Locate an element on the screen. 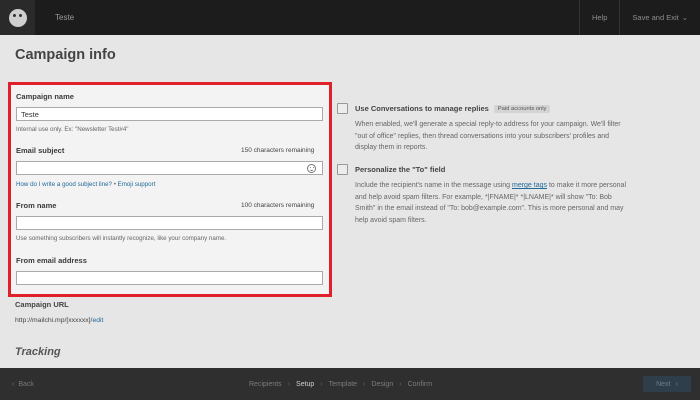 This screenshot has width=700, height=400. page-title: Campaign info is located at coordinates (65, 55).